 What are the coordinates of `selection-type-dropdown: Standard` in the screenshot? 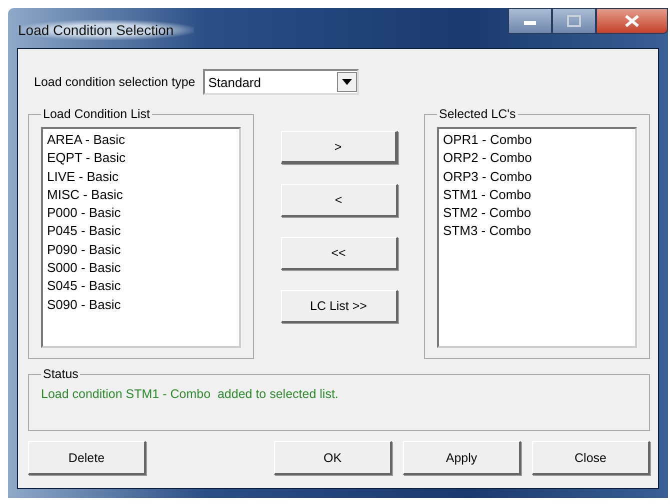 It's located at (281, 82).